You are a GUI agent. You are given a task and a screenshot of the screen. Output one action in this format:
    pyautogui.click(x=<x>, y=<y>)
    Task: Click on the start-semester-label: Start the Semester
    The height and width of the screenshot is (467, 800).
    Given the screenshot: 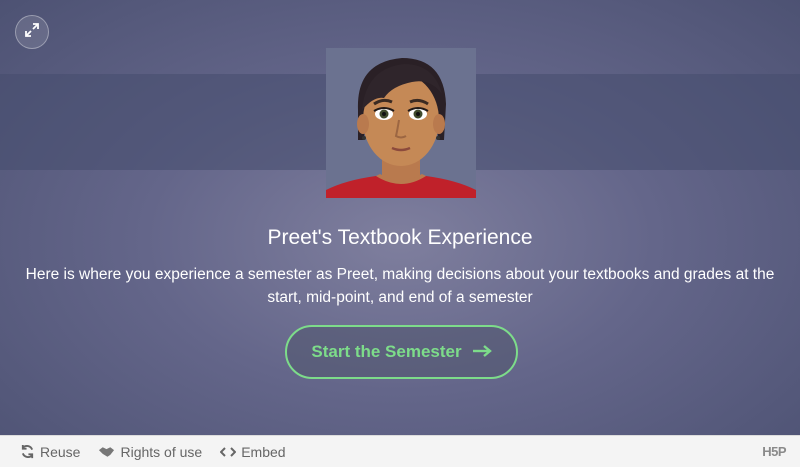 What is the action you would take?
    pyautogui.click(x=386, y=351)
    